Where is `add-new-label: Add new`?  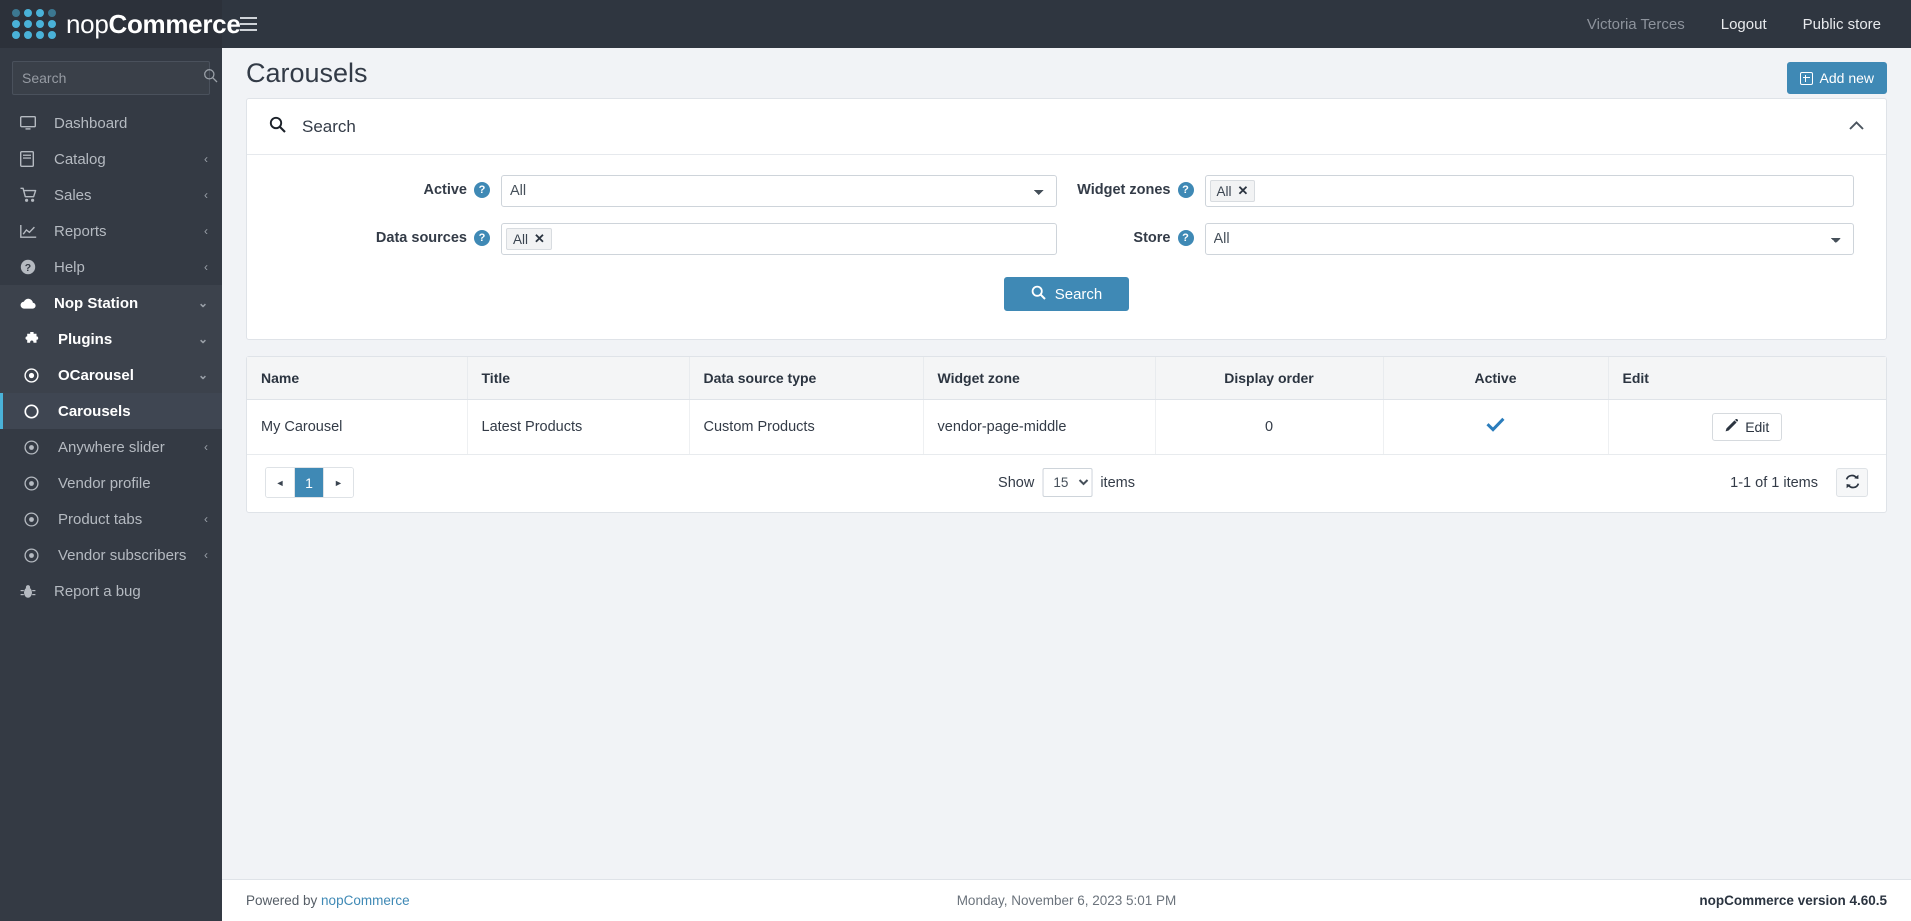 add-new-label: Add new is located at coordinates (1846, 78).